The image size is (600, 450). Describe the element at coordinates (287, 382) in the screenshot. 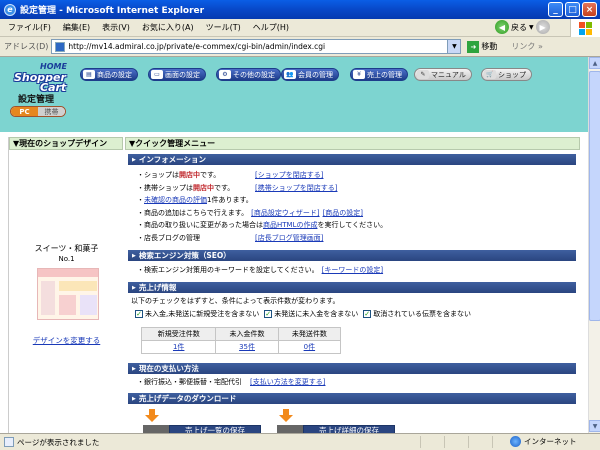

I see `change-payment-link: [支払い方法を変更する]` at that location.